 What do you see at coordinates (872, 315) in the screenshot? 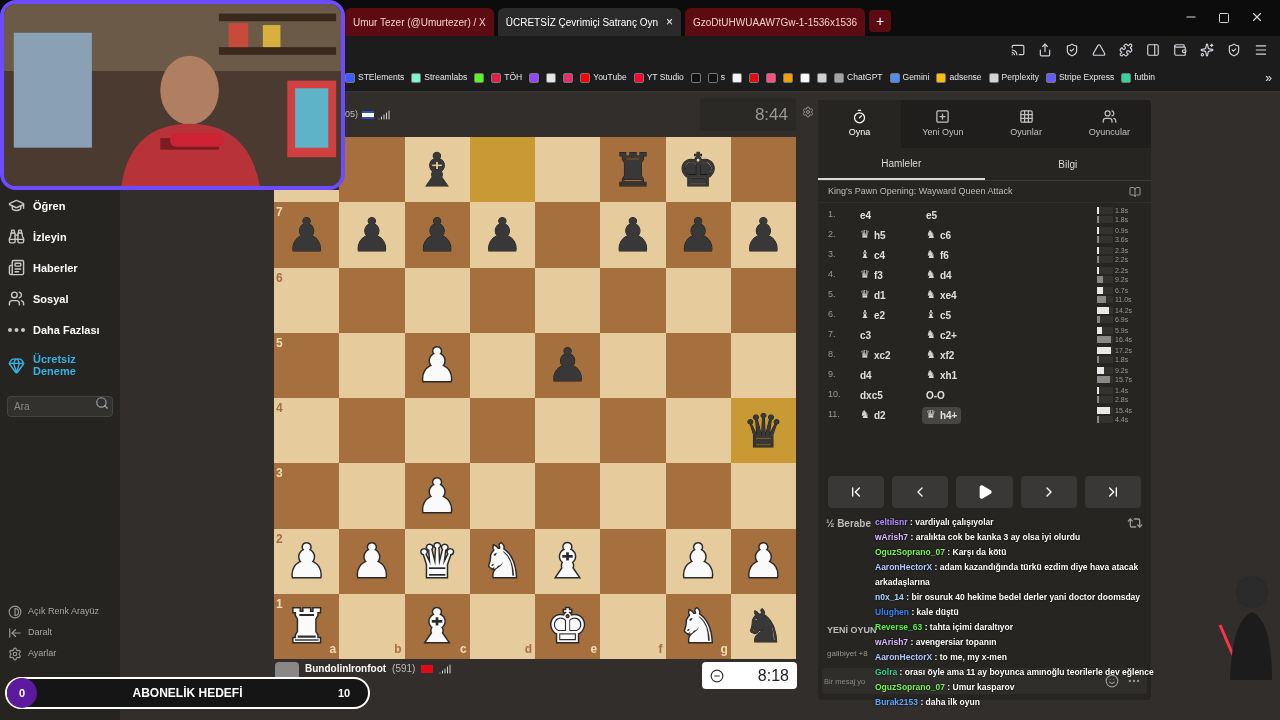
I see `move: ♝ e2` at bounding box center [872, 315].